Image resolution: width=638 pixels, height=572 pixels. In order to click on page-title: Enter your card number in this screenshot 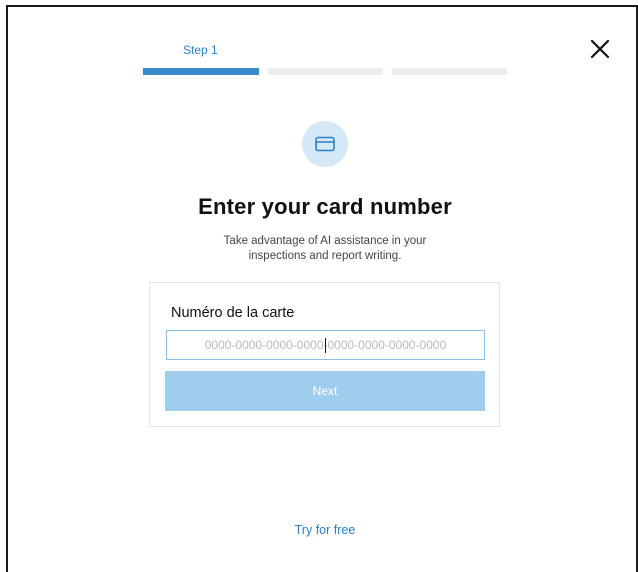, I will do `click(325, 206)`.